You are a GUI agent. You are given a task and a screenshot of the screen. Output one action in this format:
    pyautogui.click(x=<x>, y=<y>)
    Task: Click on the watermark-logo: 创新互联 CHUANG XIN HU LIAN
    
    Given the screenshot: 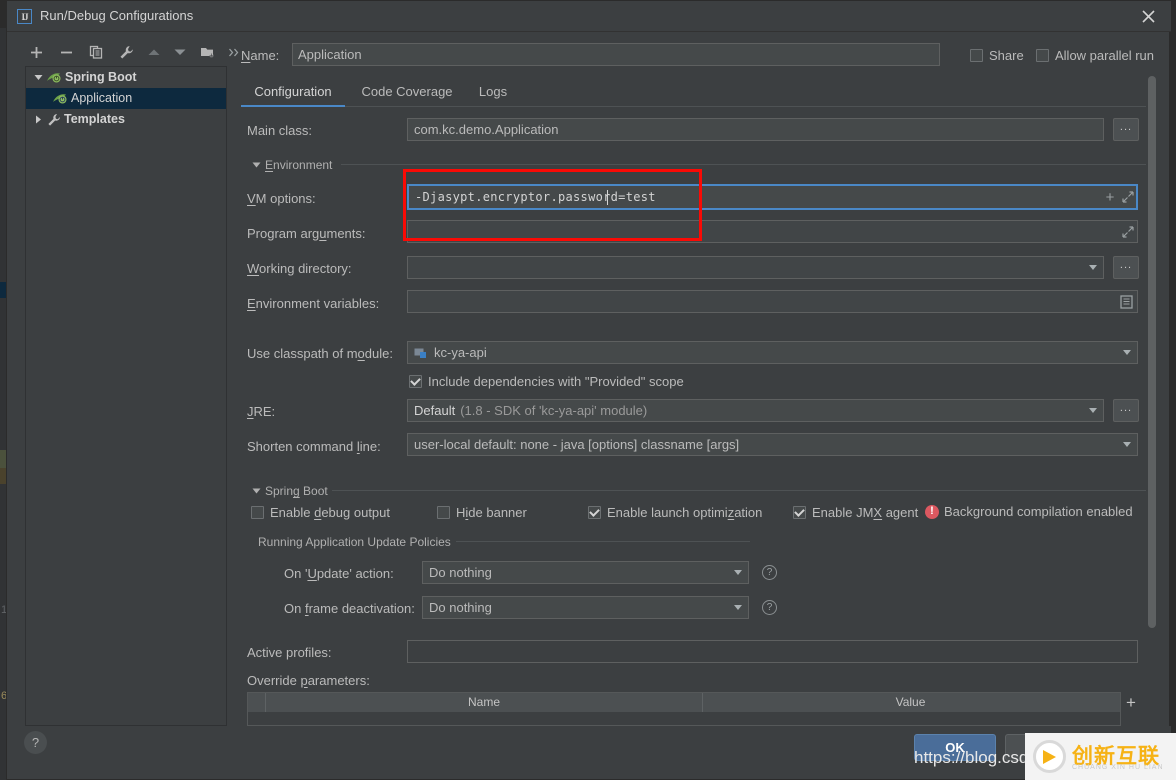 What is the action you would take?
    pyautogui.click(x=1100, y=756)
    